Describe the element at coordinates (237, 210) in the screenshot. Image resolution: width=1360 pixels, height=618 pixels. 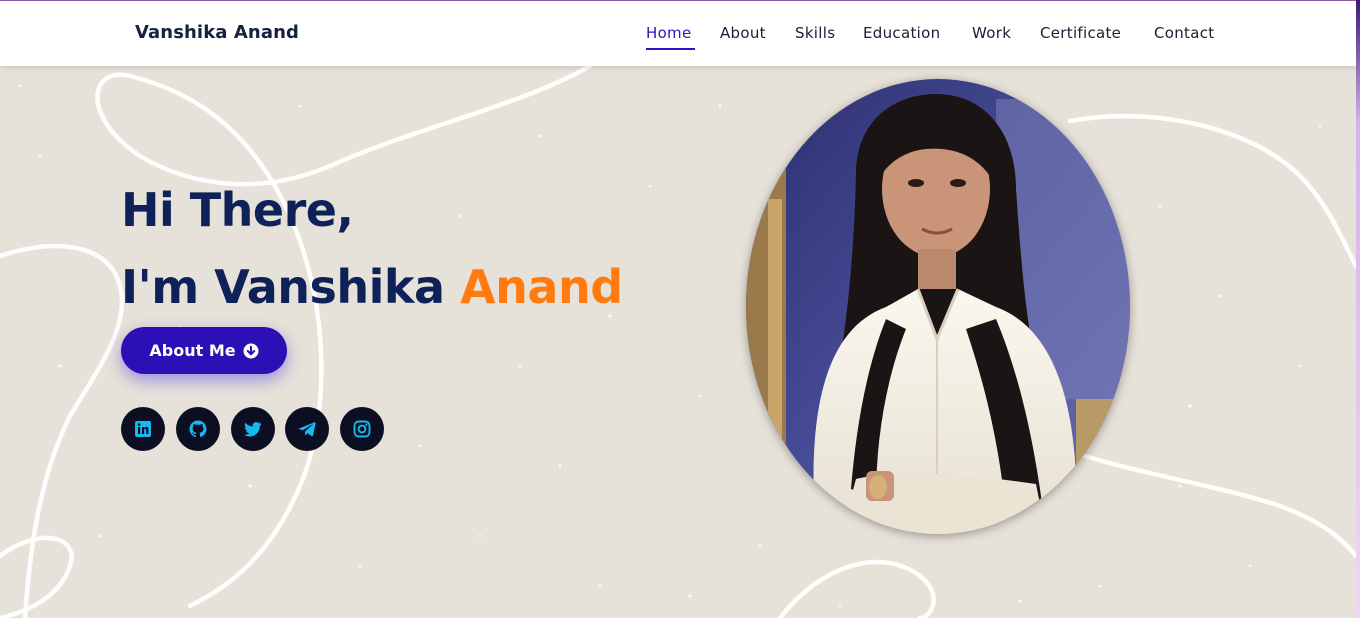
I see `hero-greeting: Hi There,` at that location.